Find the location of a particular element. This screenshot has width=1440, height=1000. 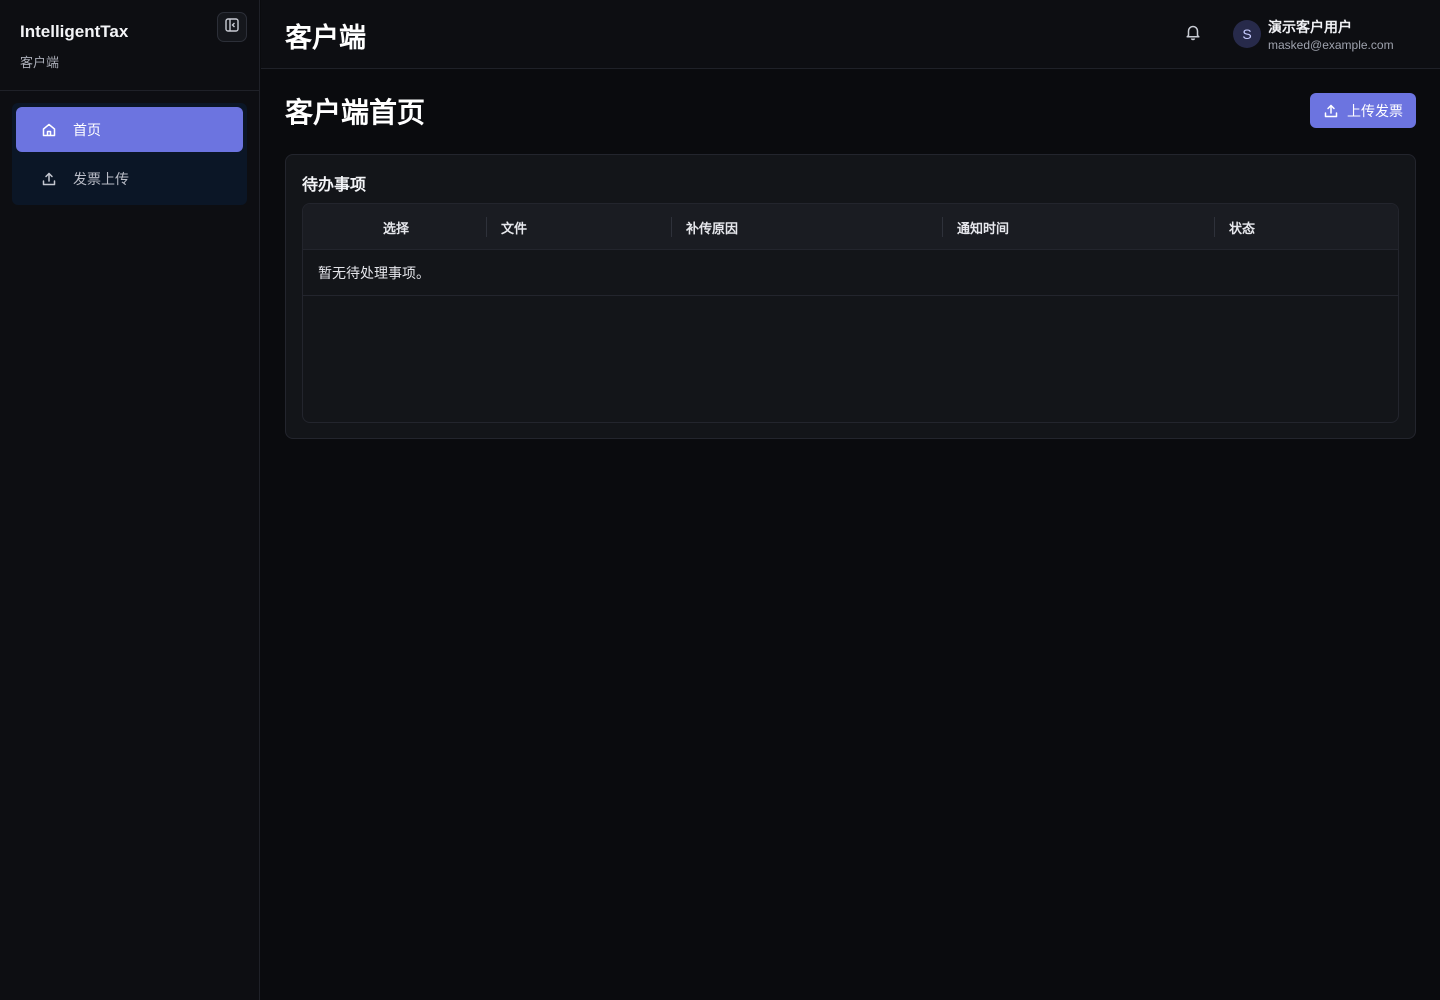

bell-icon is located at coordinates (1193, 34).